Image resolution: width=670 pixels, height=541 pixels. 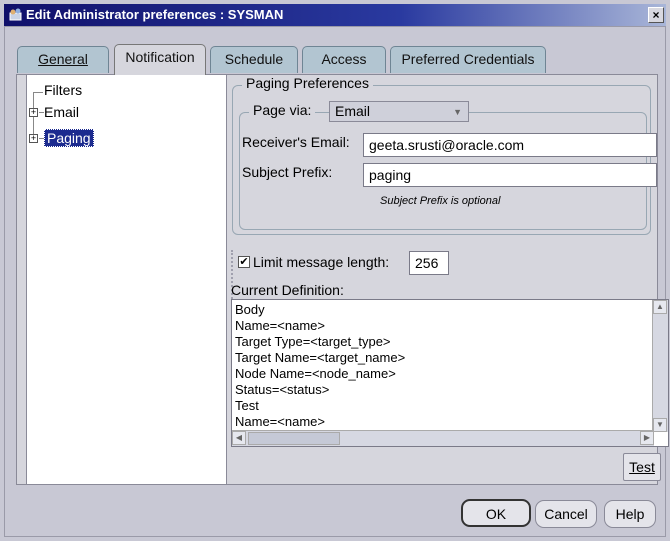 I want to click on help-button: Help, so click(x=630, y=514).